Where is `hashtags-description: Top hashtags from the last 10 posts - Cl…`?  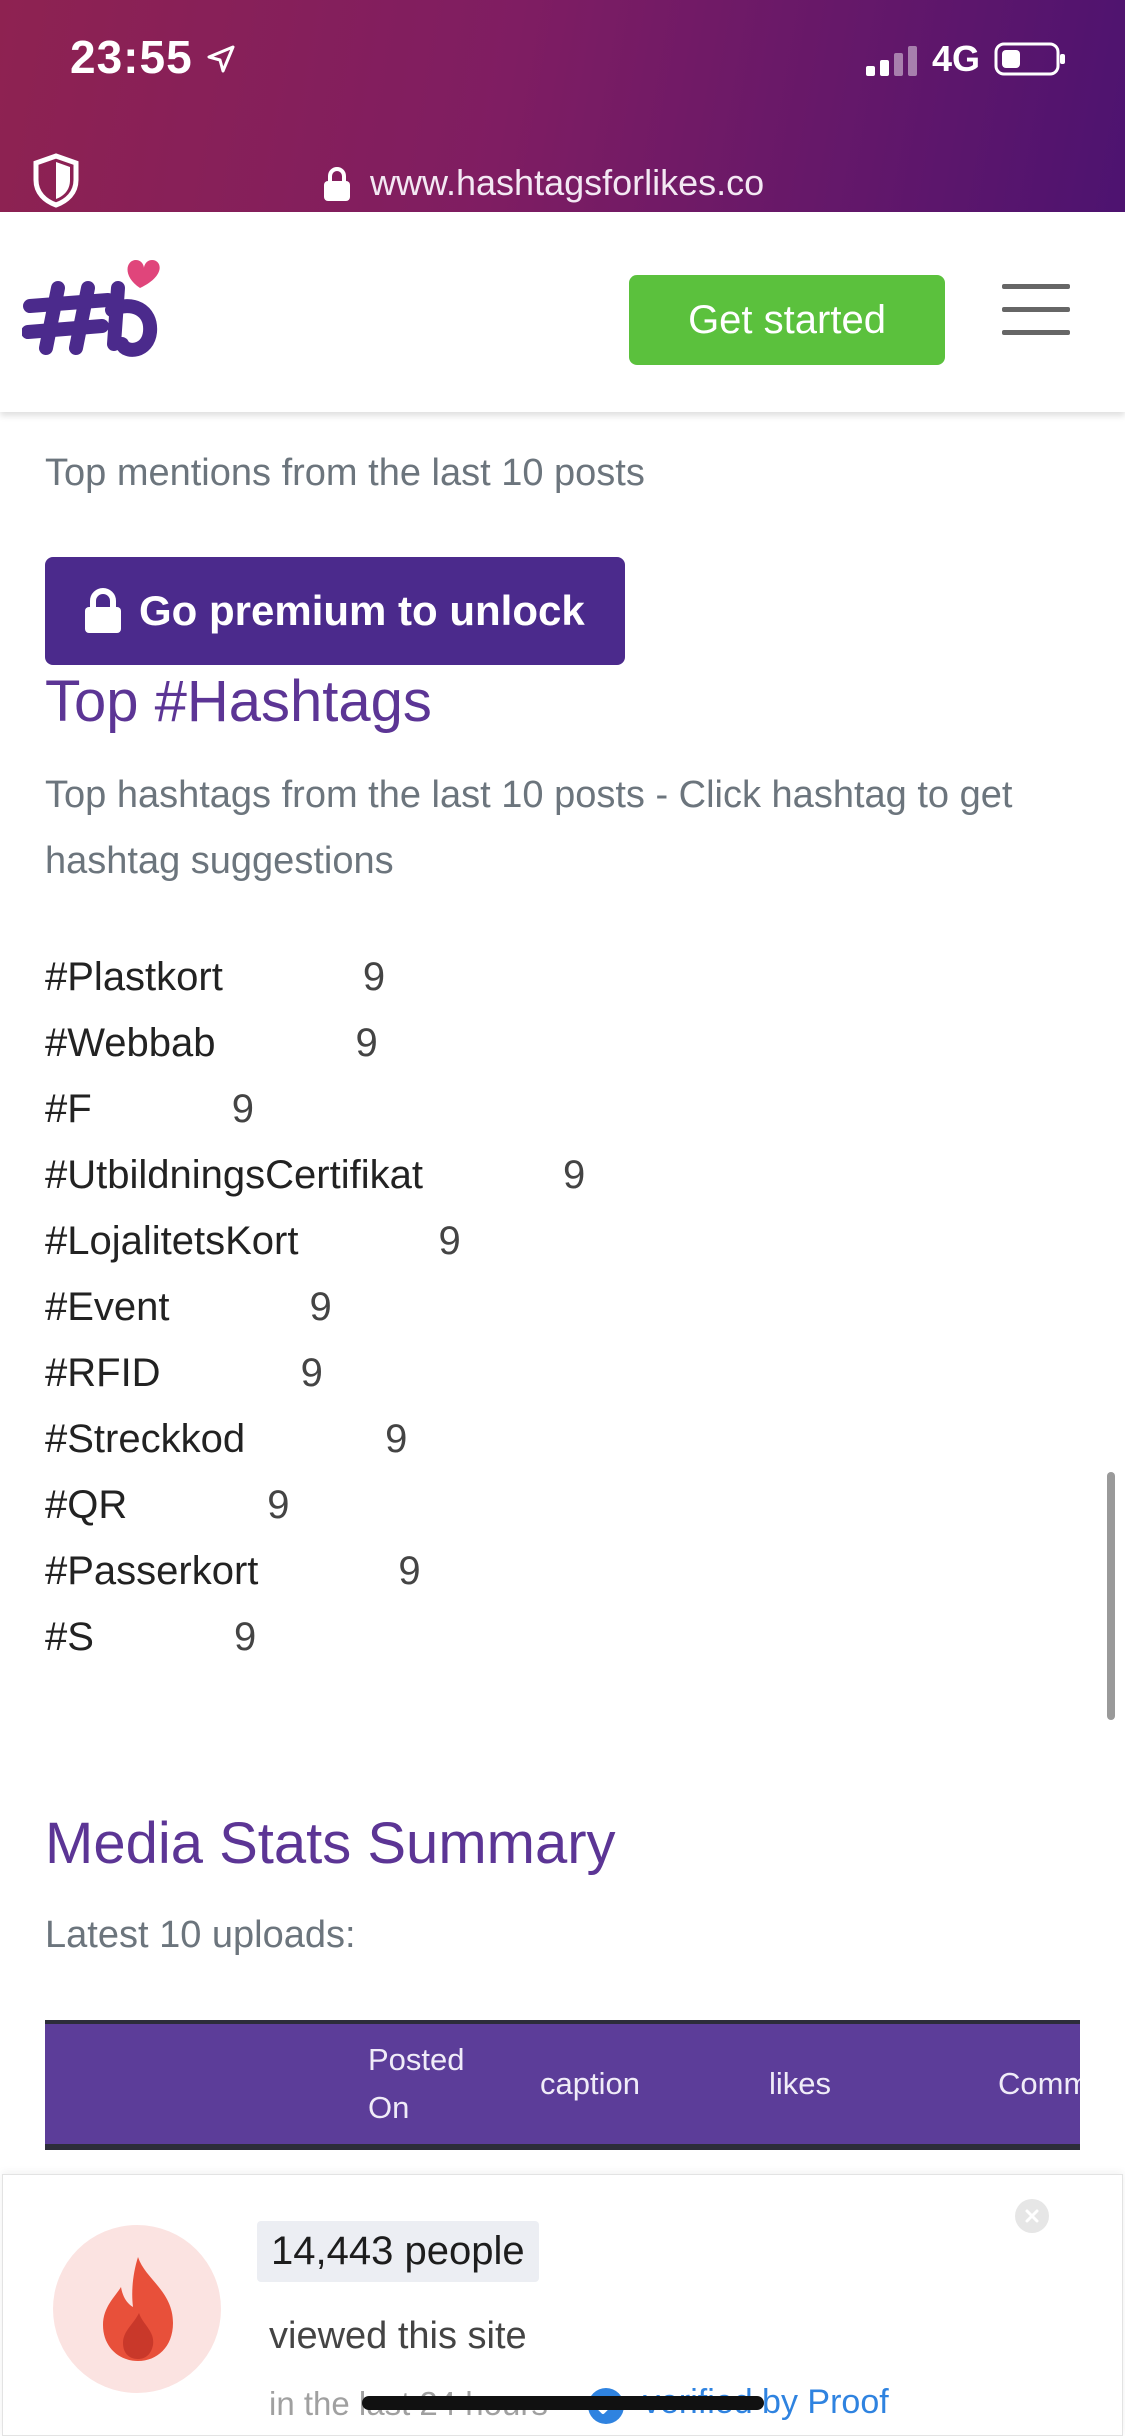 hashtags-description: Top hashtags from the last 10 posts - Cl… is located at coordinates (529, 828).